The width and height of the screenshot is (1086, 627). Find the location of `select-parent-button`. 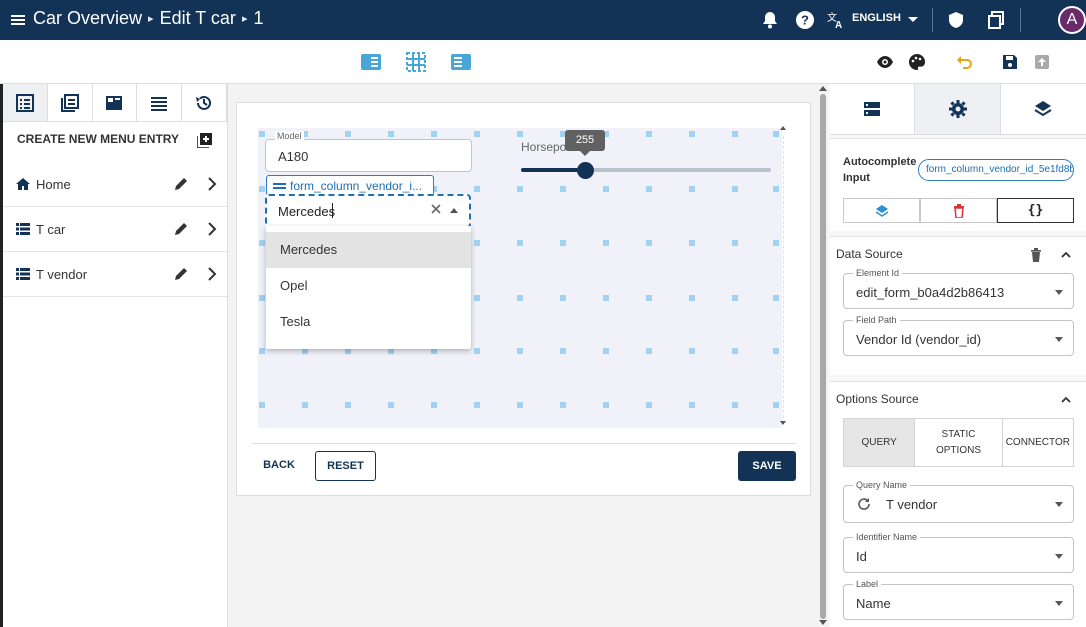

select-parent-button is located at coordinates (881, 210).